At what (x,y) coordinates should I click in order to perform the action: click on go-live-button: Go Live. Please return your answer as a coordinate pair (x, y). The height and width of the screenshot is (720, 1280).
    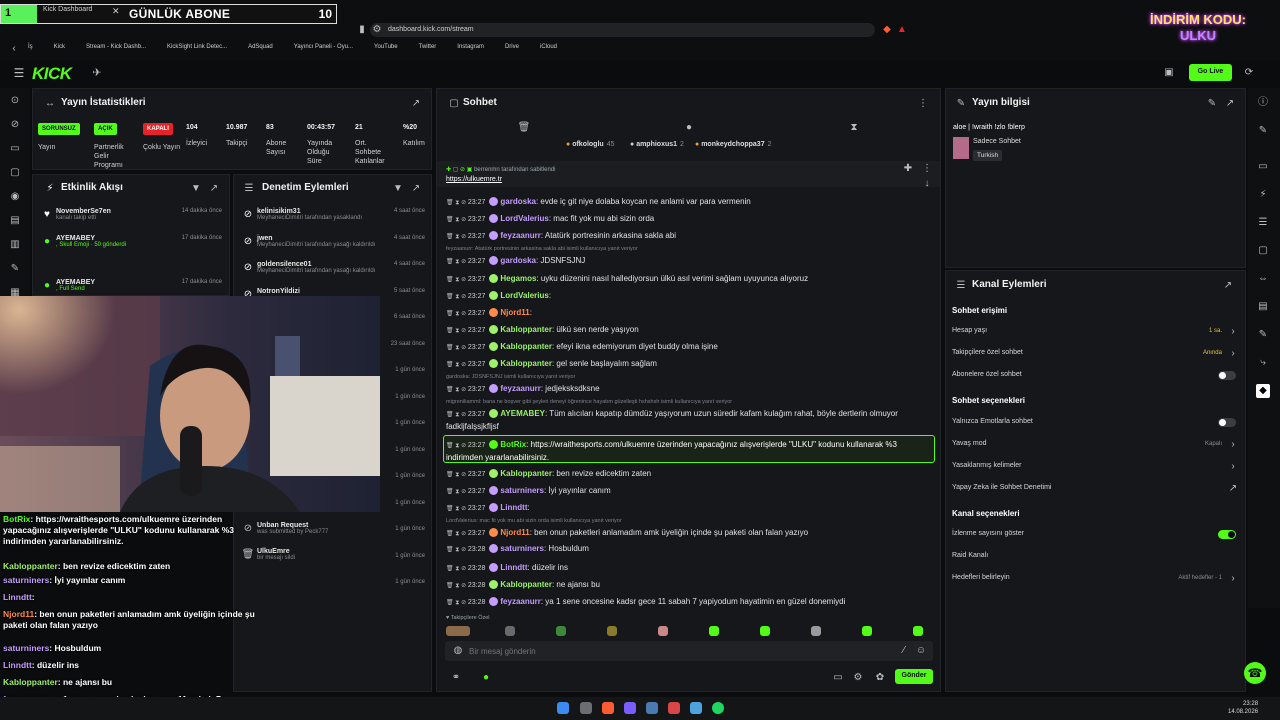
    Looking at the image, I should click on (1210, 72).